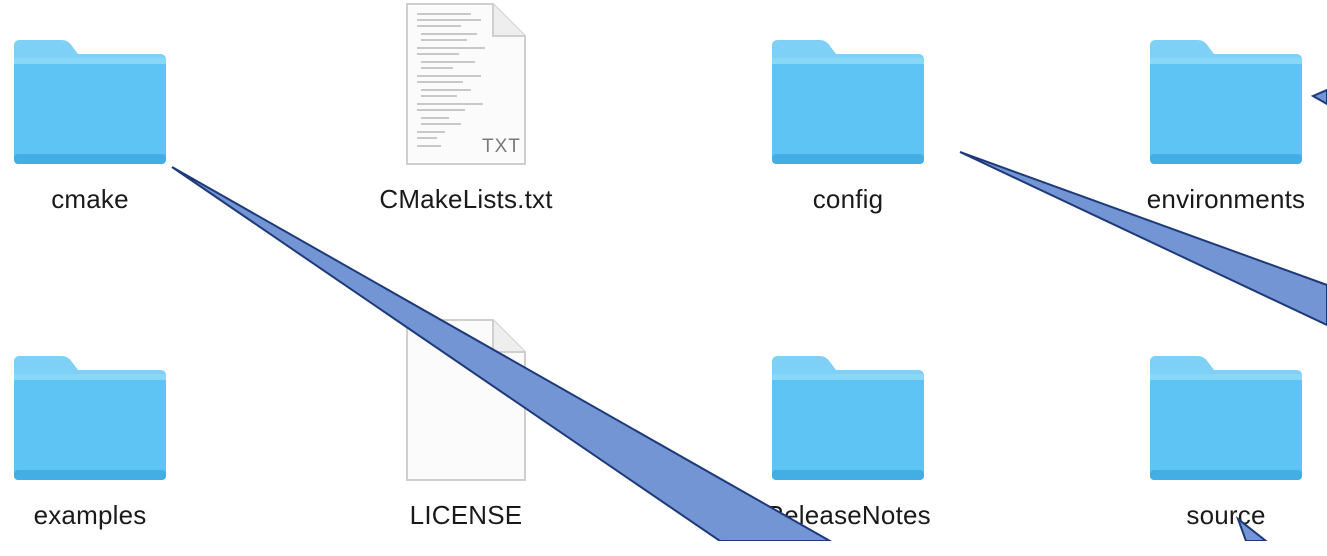 The height and width of the screenshot is (556, 1327). Describe the element at coordinates (848, 199) in the screenshot. I see `file-name-label: config` at that location.